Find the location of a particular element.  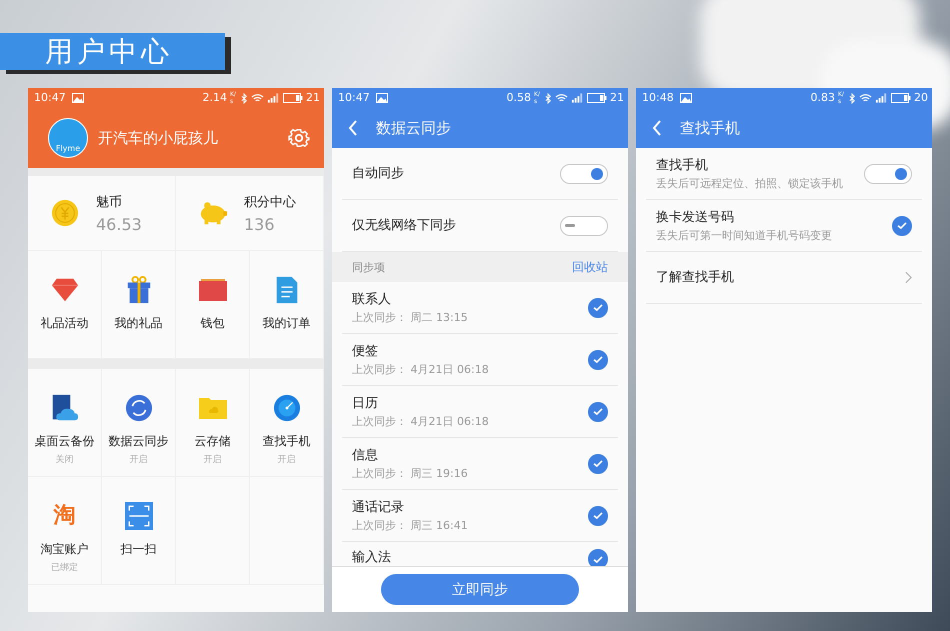

setting-description: 丢失后可第一时间知道手机号码变更 is located at coordinates (744, 235).